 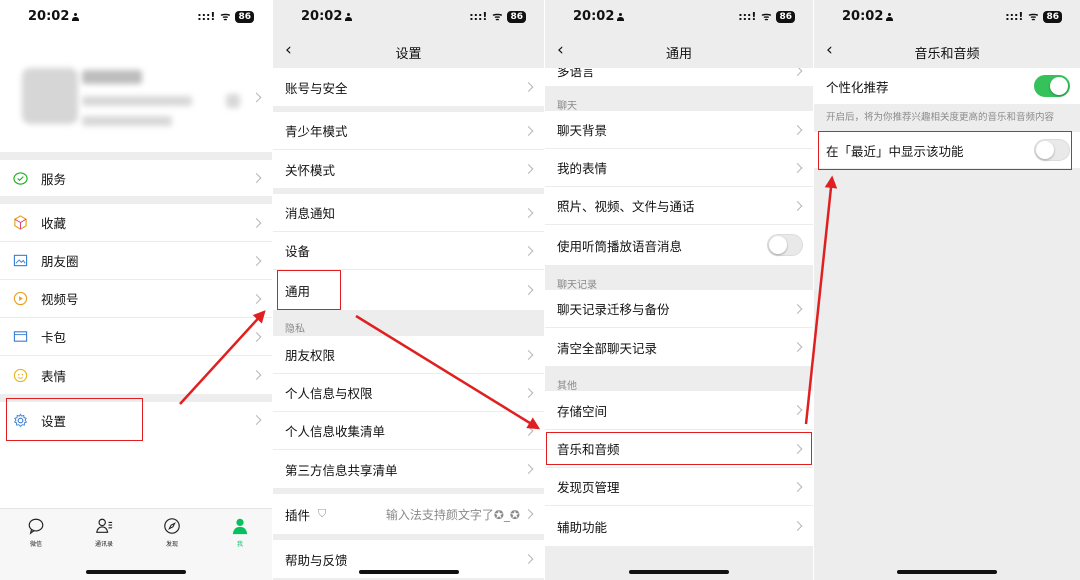 What do you see at coordinates (679, 206) in the screenshot?
I see `general-row-media-calls: 照片、视频、文件与通话` at bounding box center [679, 206].